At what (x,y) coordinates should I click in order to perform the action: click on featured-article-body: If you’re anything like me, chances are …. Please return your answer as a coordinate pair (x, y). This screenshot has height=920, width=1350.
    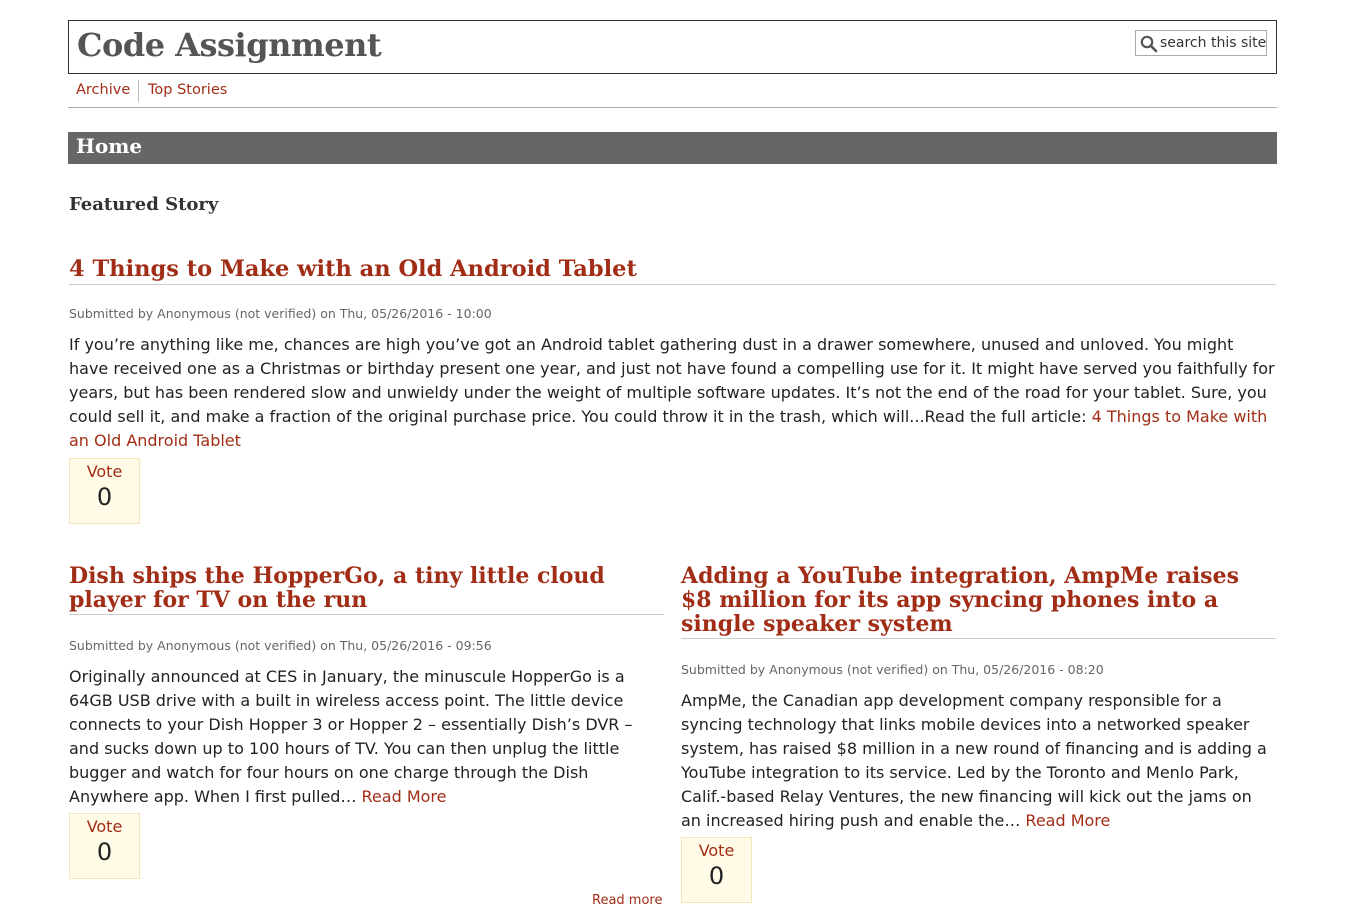
    Looking at the image, I should click on (672, 393).